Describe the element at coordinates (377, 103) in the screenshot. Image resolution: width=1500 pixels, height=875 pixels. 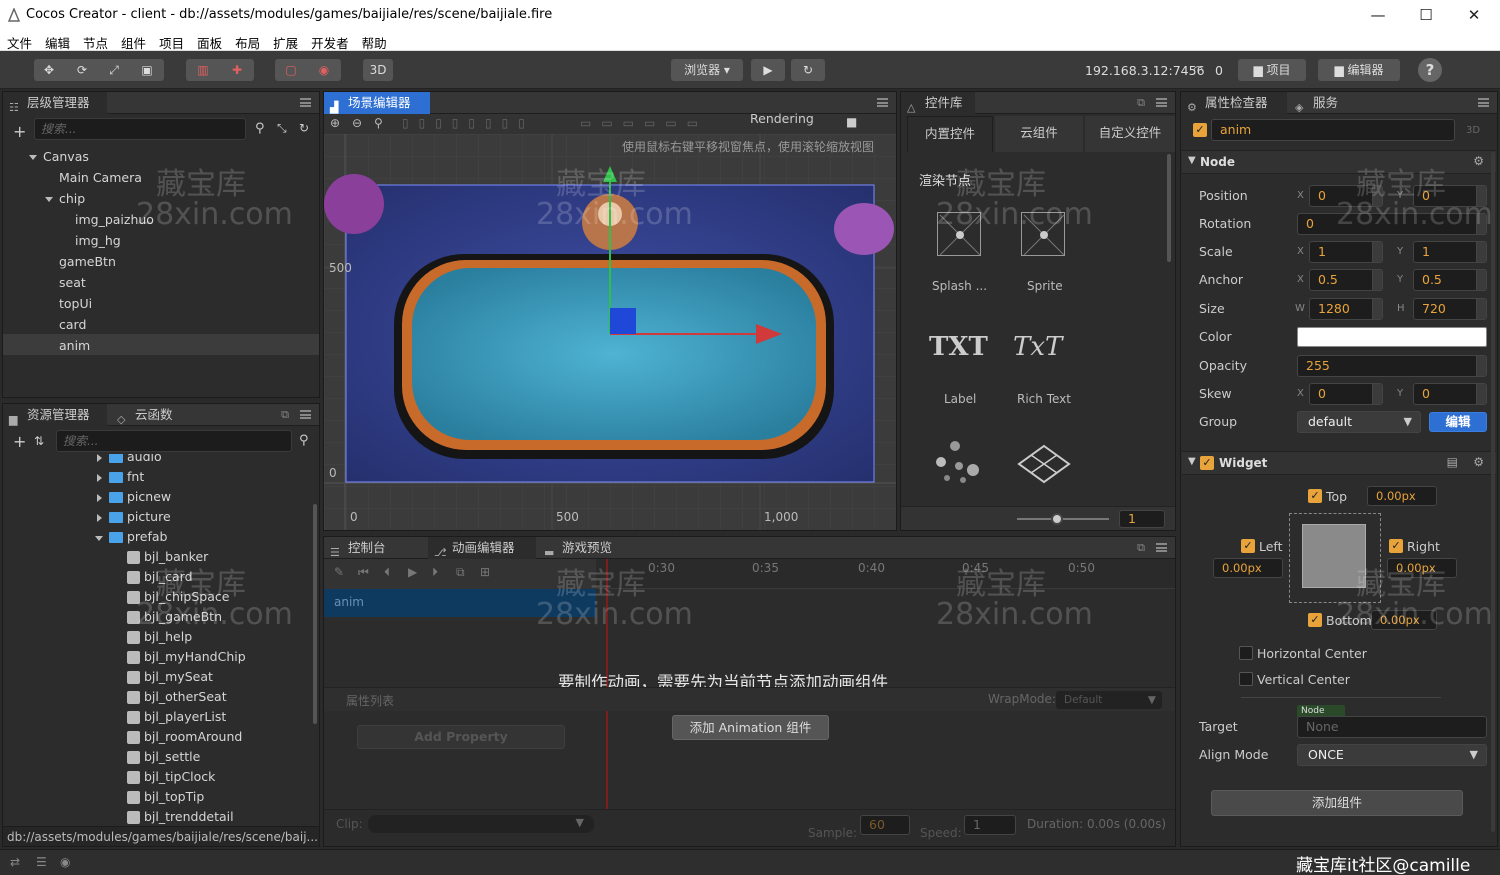
I see `tab-scene-editor: ▟ 场景编辑器` at that location.